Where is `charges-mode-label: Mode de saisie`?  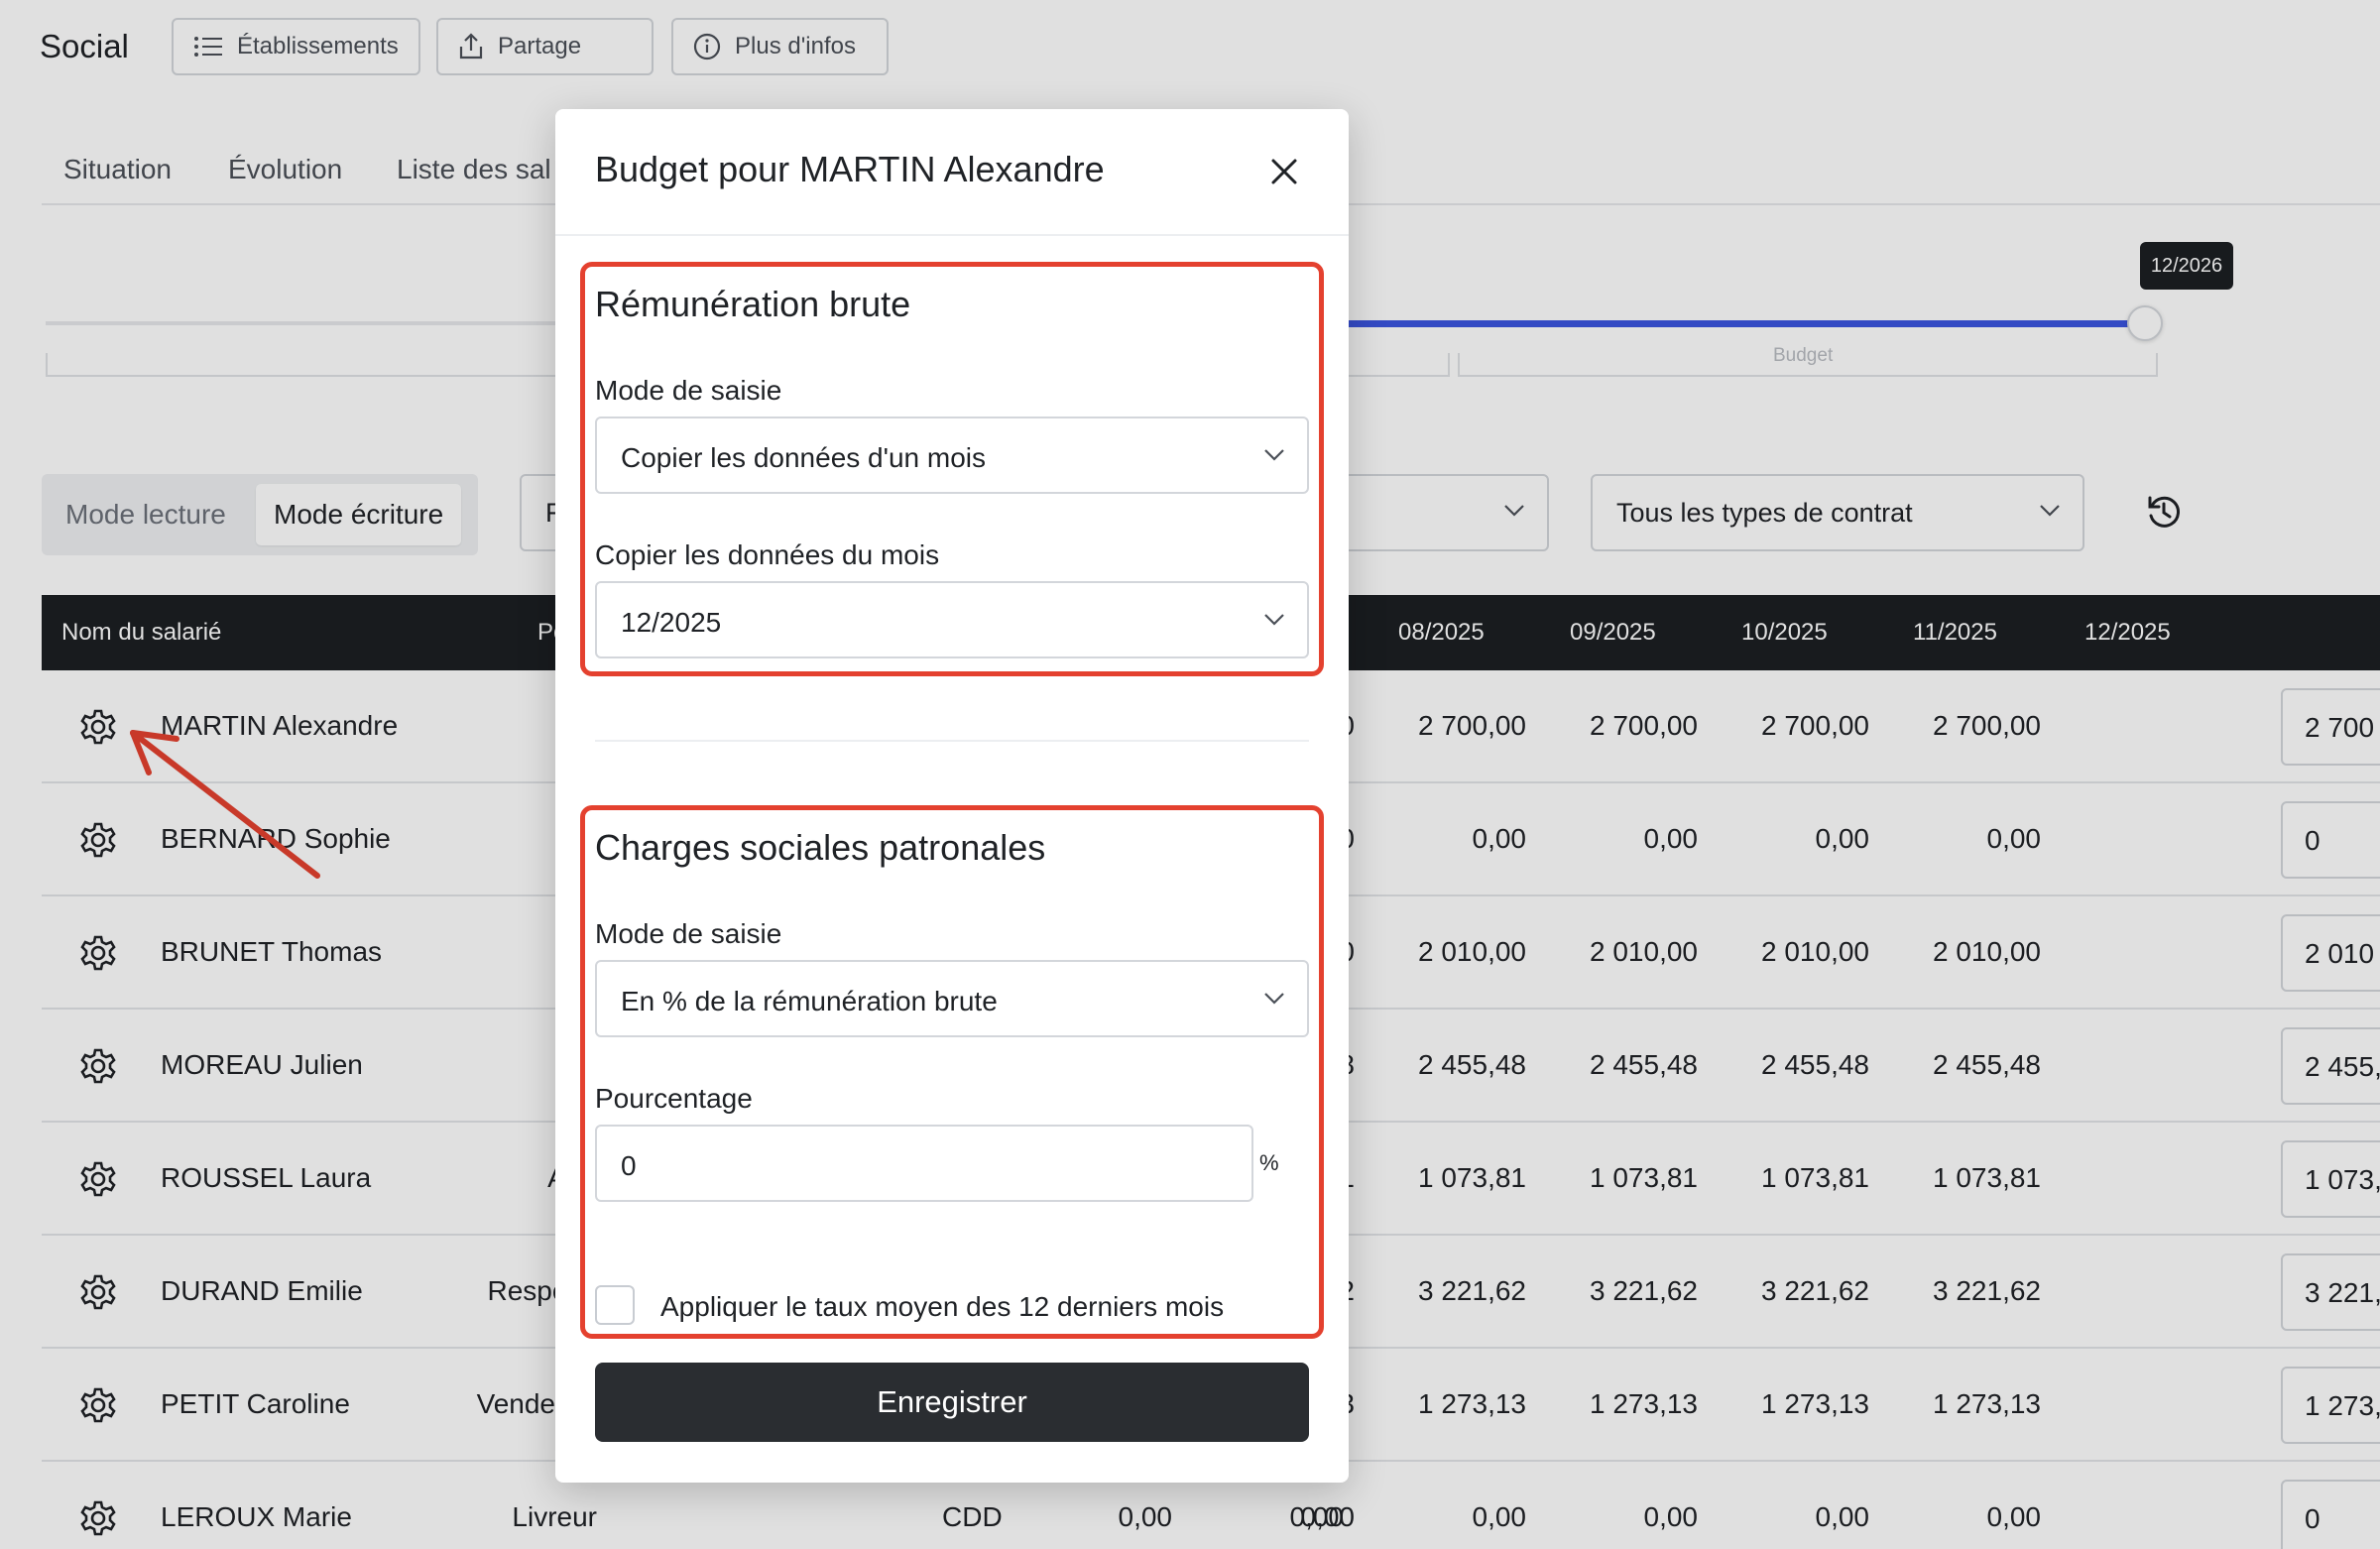
charges-mode-label: Mode de saisie is located at coordinates (688, 933).